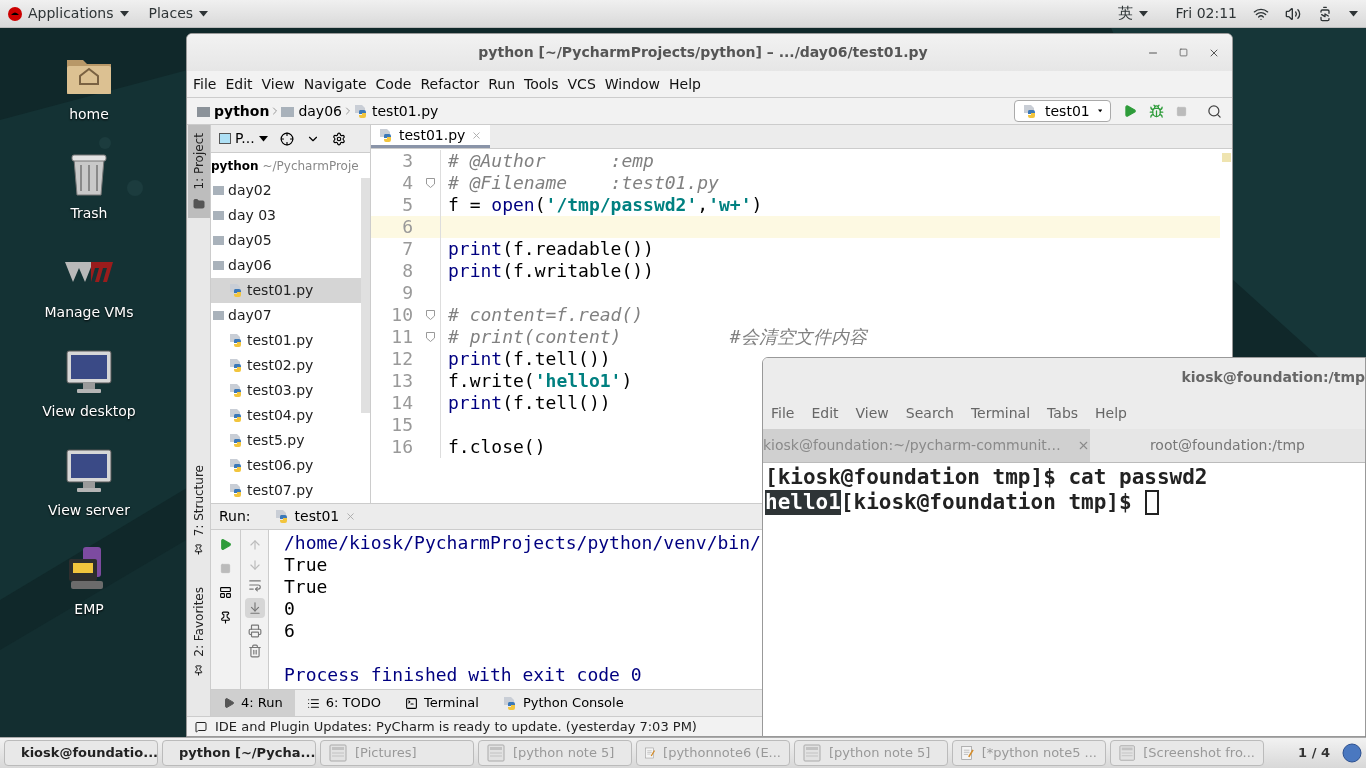 The image size is (1366, 768). Describe the element at coordinates (1352, 753) in the screenshot. I see `notification-icon` at that location.